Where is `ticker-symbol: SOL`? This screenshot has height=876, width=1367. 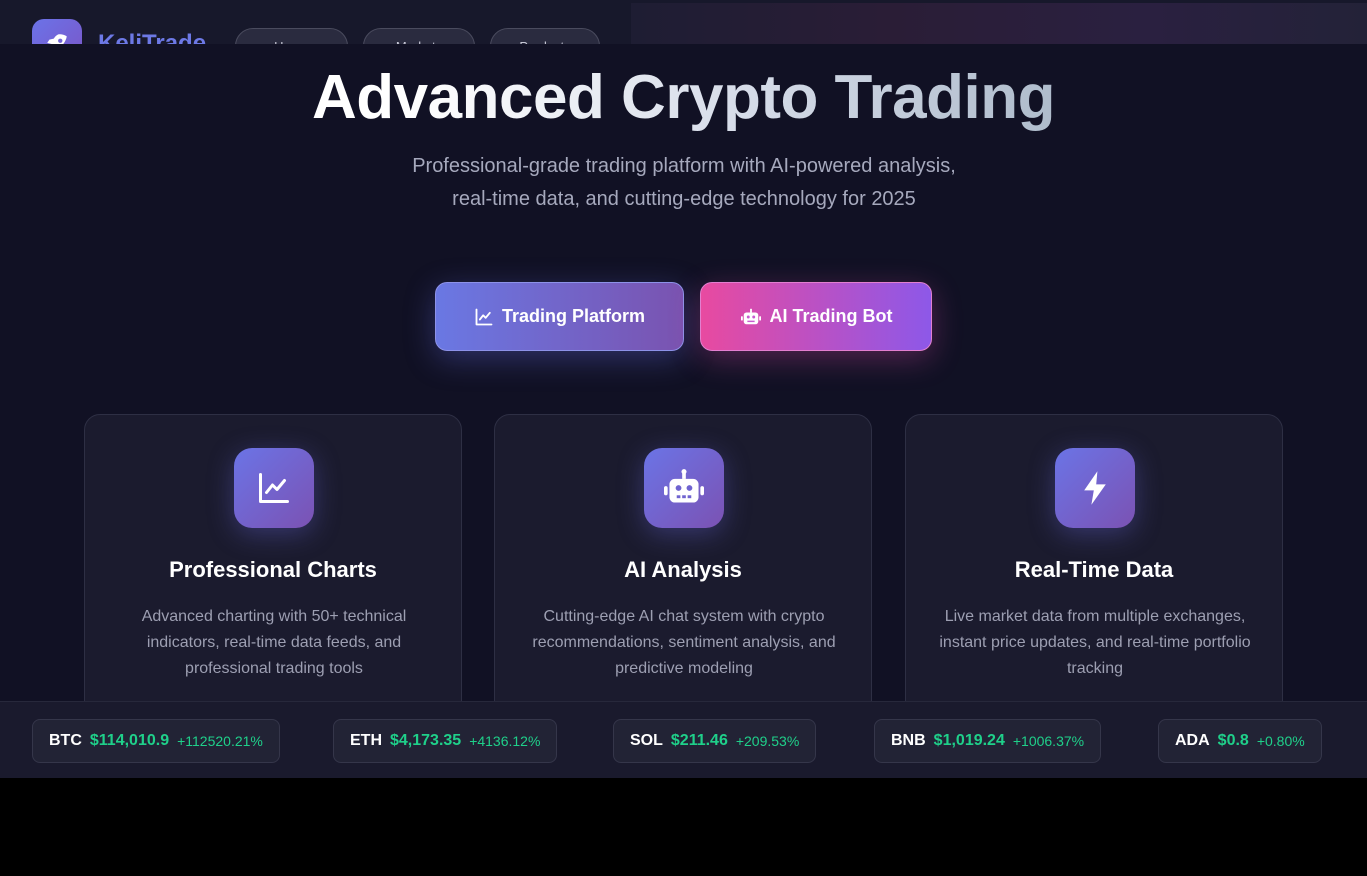 ticker-symbol: SOL is located at coordinates (646, 740).